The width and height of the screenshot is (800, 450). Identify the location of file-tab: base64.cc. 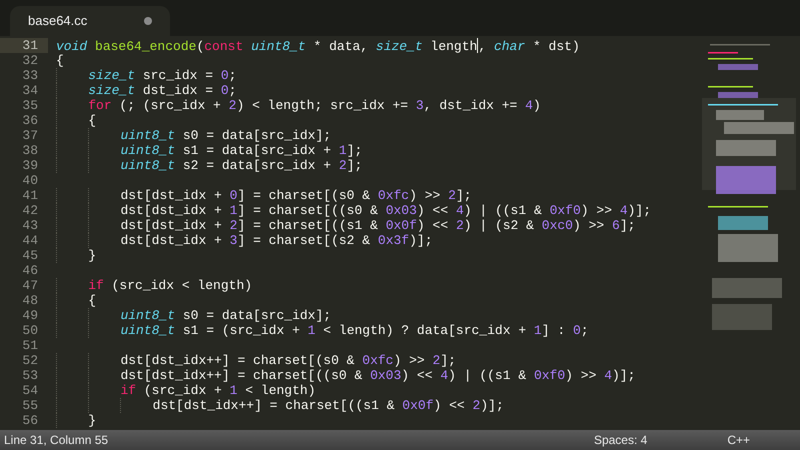
(90, 21).